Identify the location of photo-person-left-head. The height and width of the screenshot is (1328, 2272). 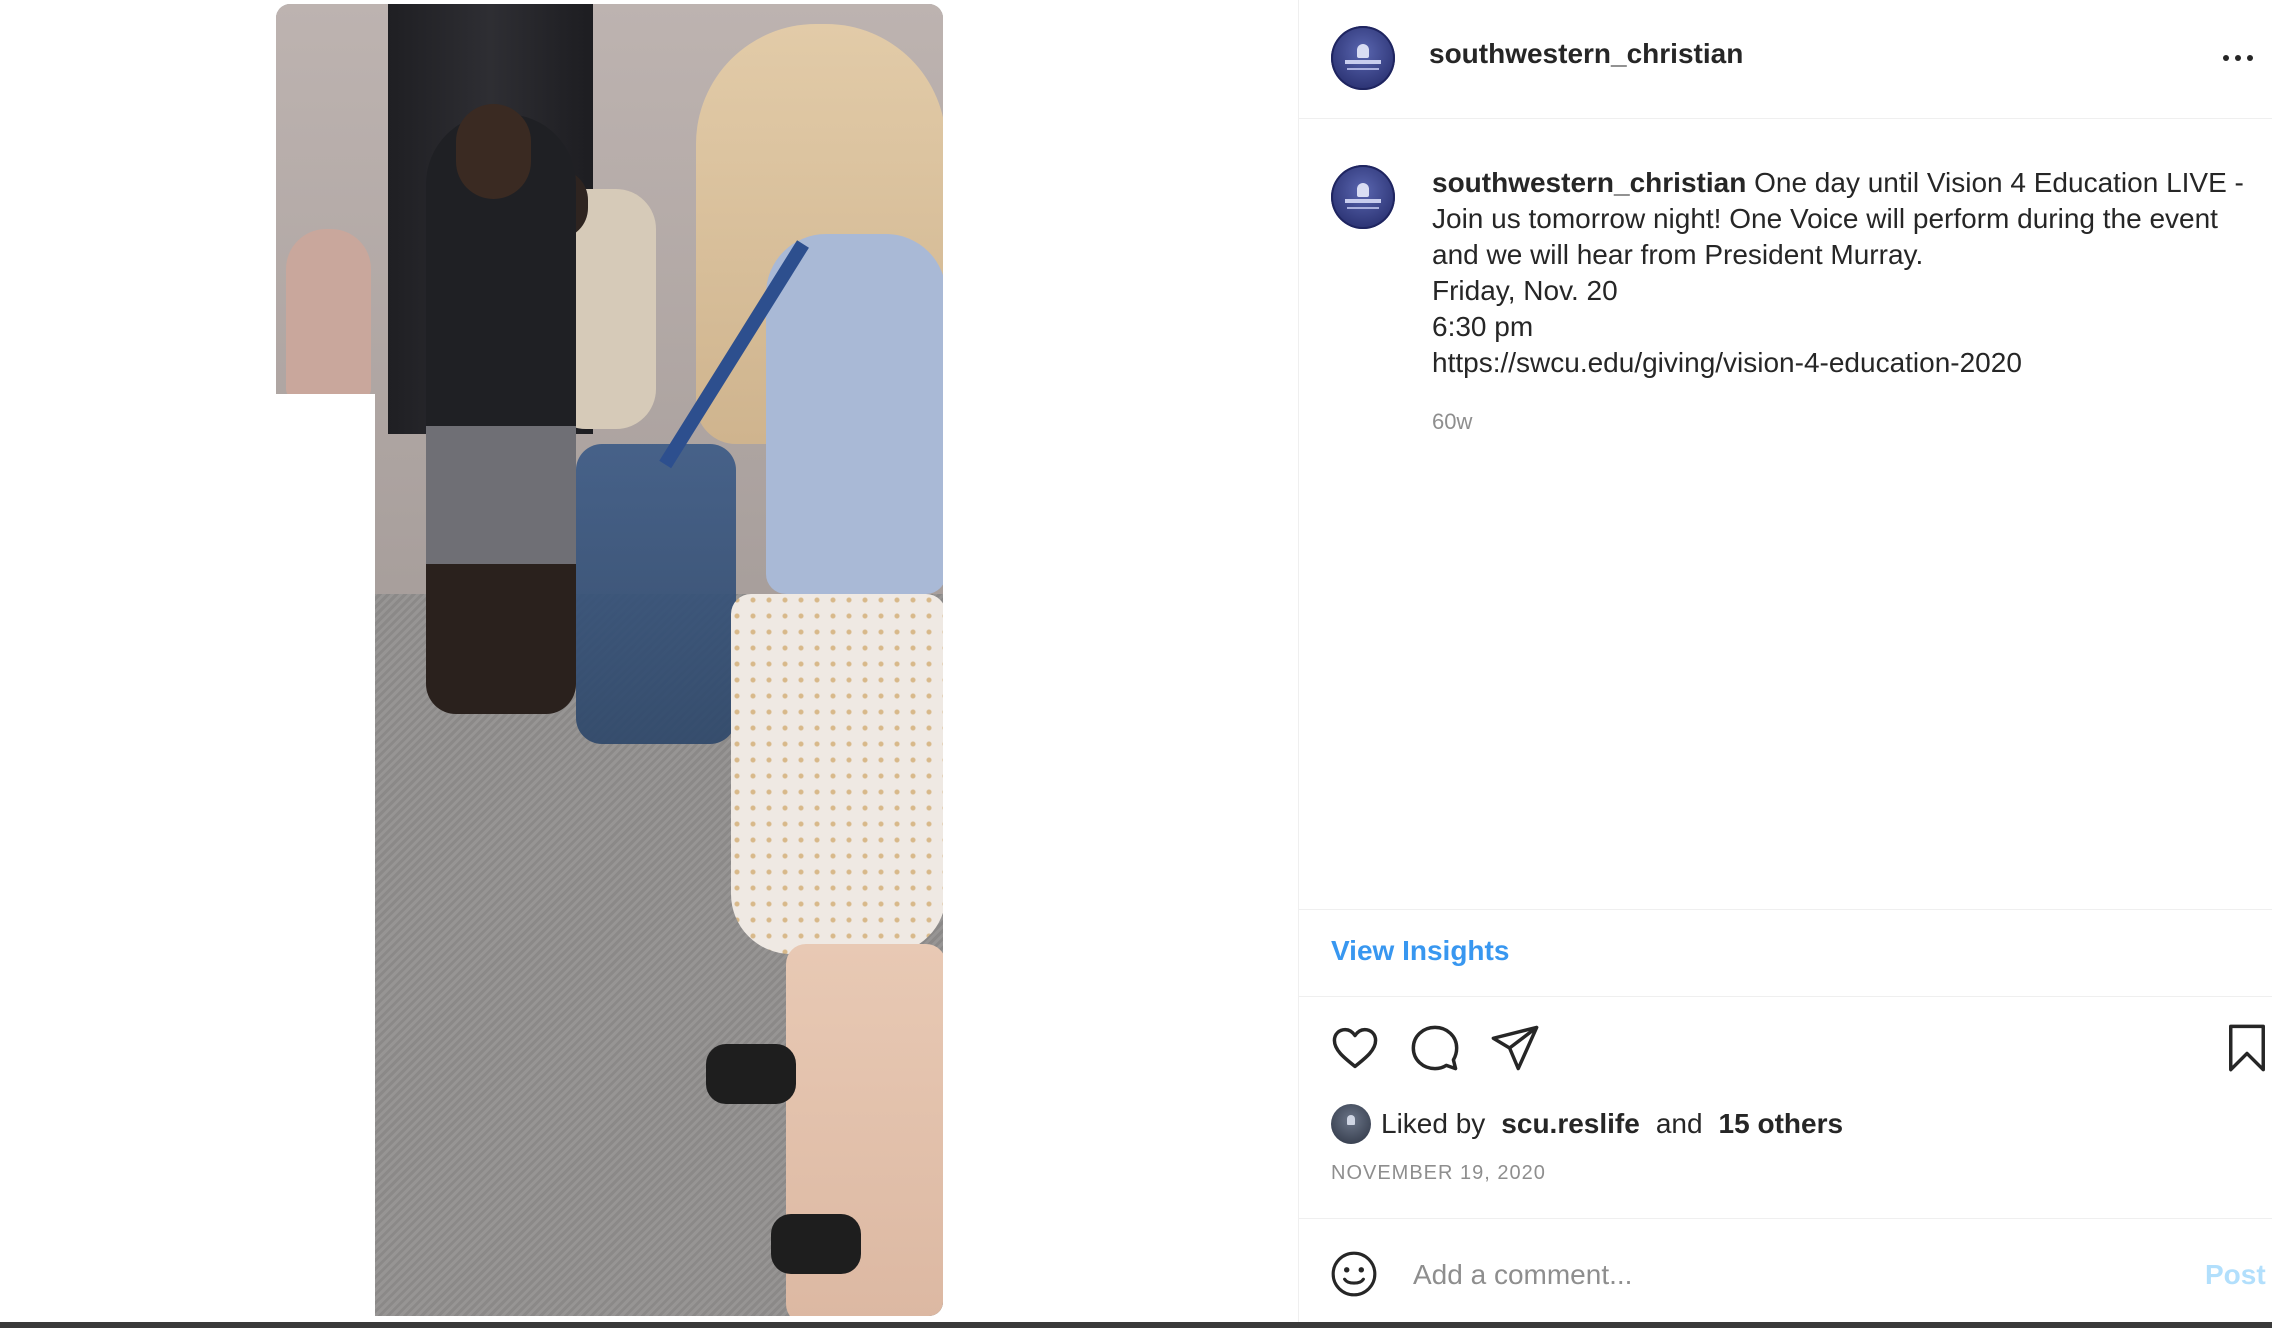
(493, 151).